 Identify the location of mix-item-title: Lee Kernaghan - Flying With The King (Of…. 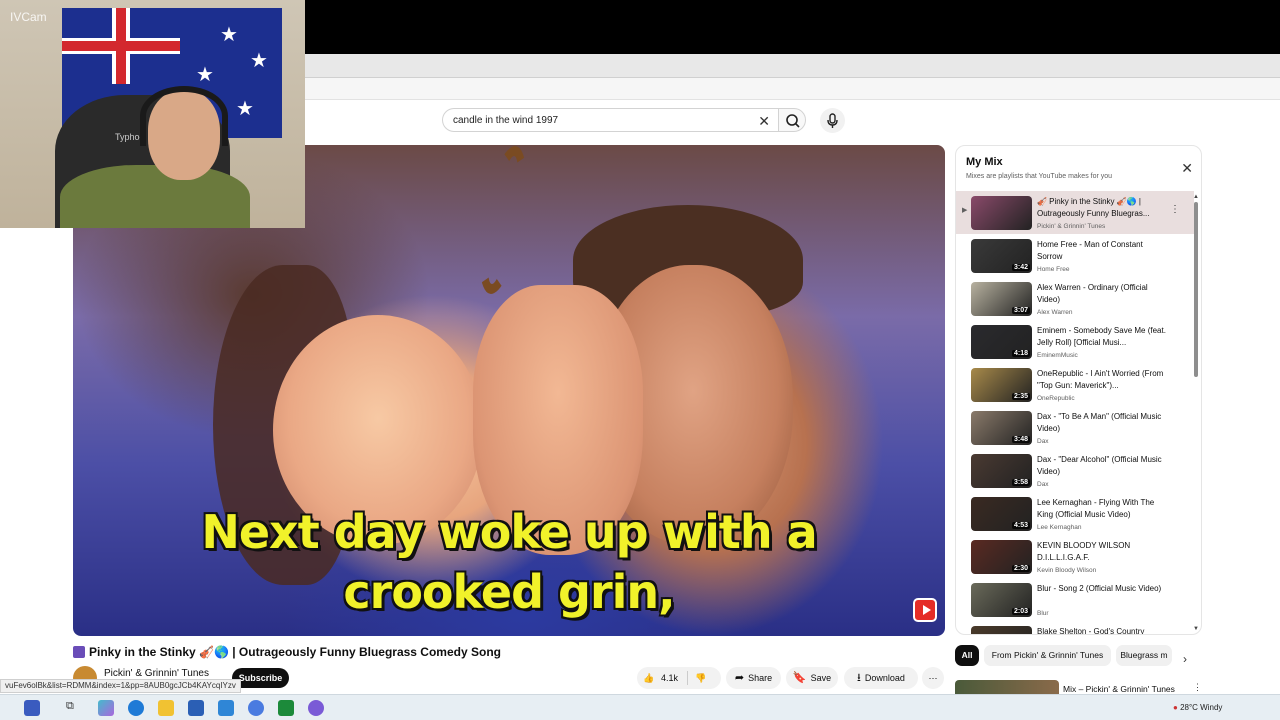
(1102, 509).